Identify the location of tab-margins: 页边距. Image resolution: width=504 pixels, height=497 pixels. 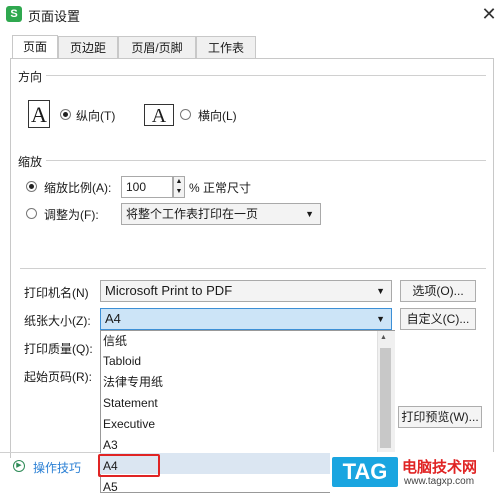
(88, 47).